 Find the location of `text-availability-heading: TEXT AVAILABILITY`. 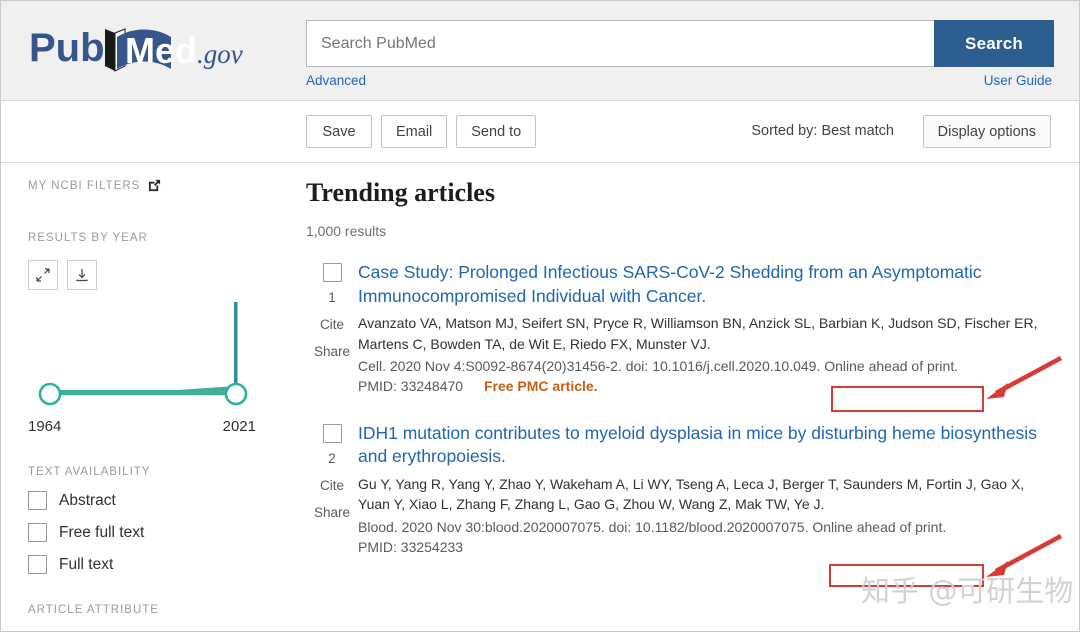

text-availability-heading: TEXT AVAILABILITY is located at coordinates (159, 472).